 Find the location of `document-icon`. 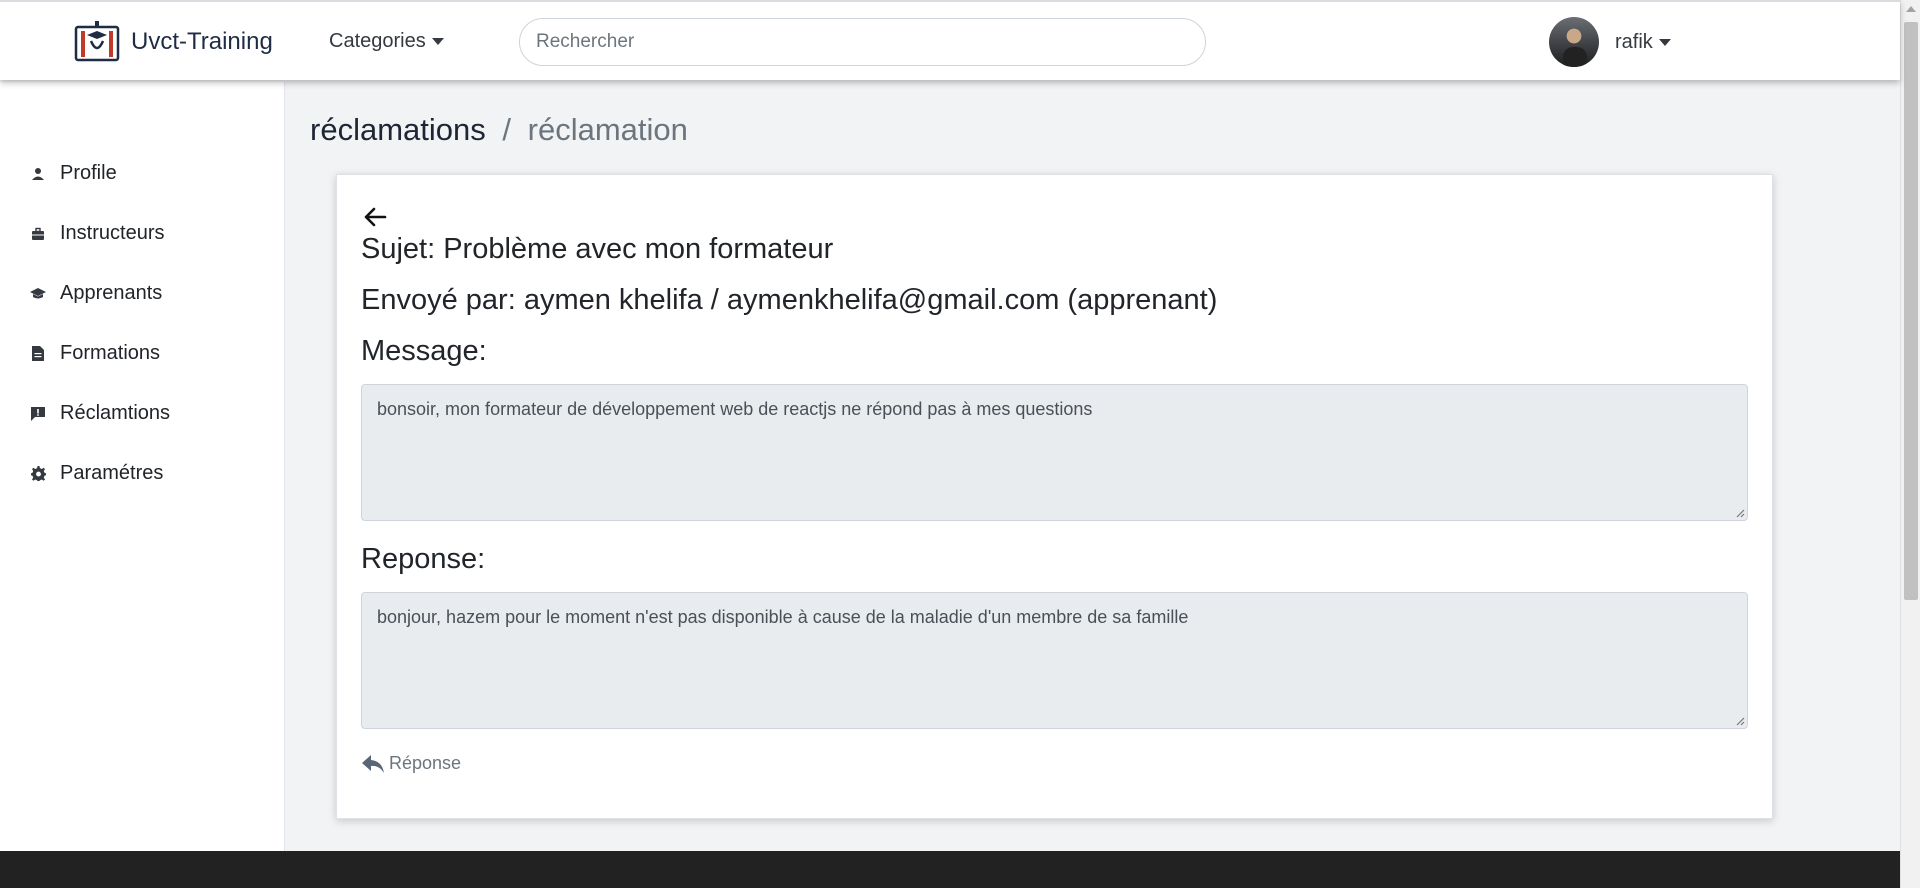

document-icon is located at coordinates (38, 354).